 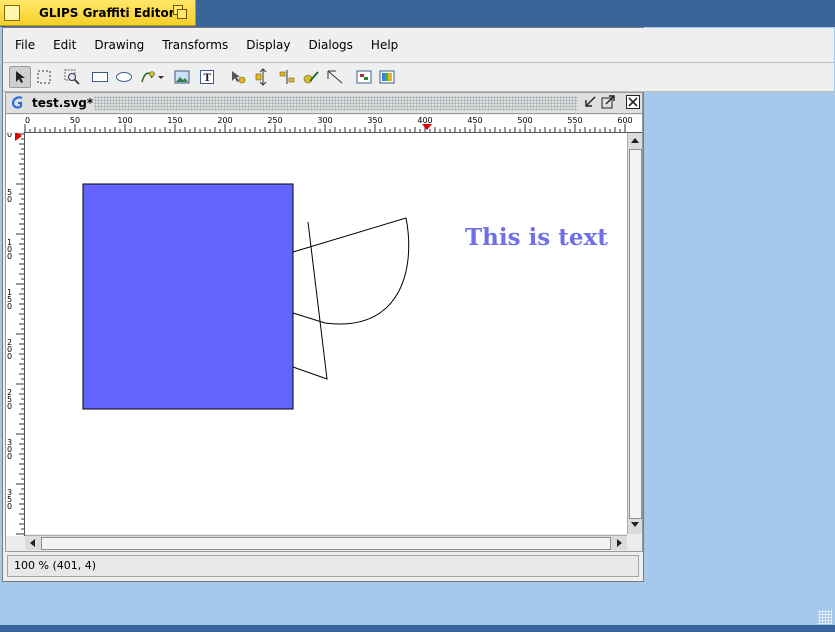 I want to click on ruler-label: 350, so click(x=374, y=120).